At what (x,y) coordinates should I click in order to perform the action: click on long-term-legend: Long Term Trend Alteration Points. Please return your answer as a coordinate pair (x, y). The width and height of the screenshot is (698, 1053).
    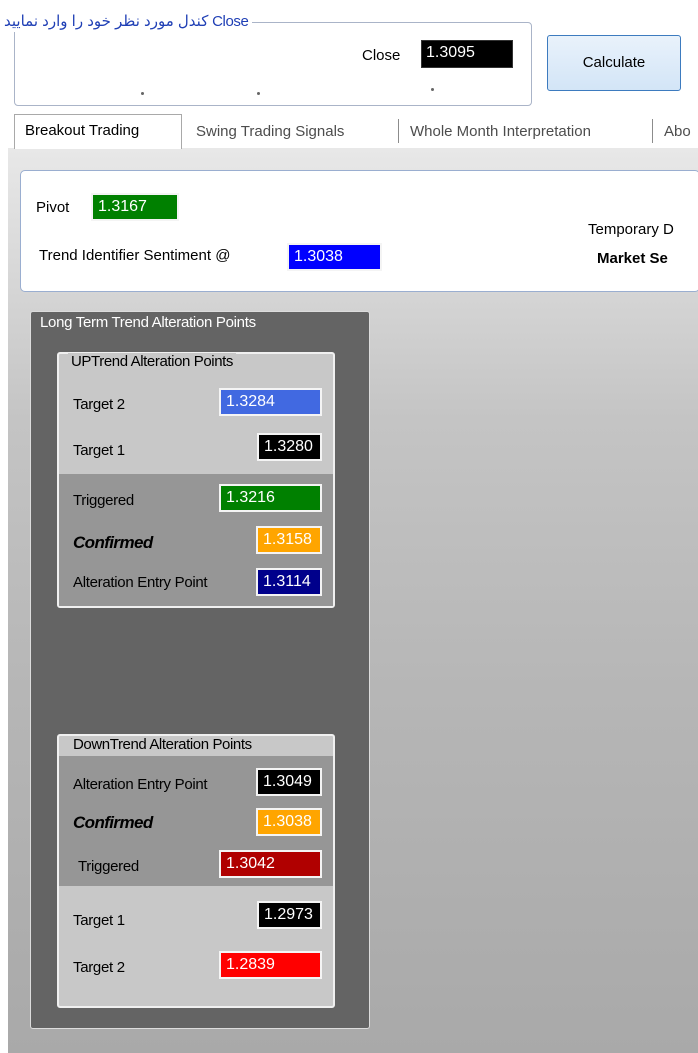
    Looking at the image, I should click on (148, 324).